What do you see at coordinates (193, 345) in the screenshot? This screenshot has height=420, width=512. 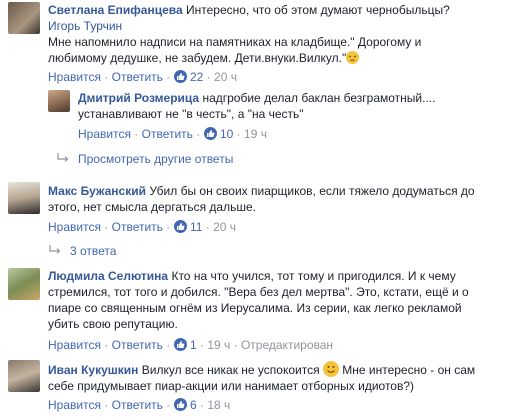 I see `like-count: 1` at bounding box center [193, 345].